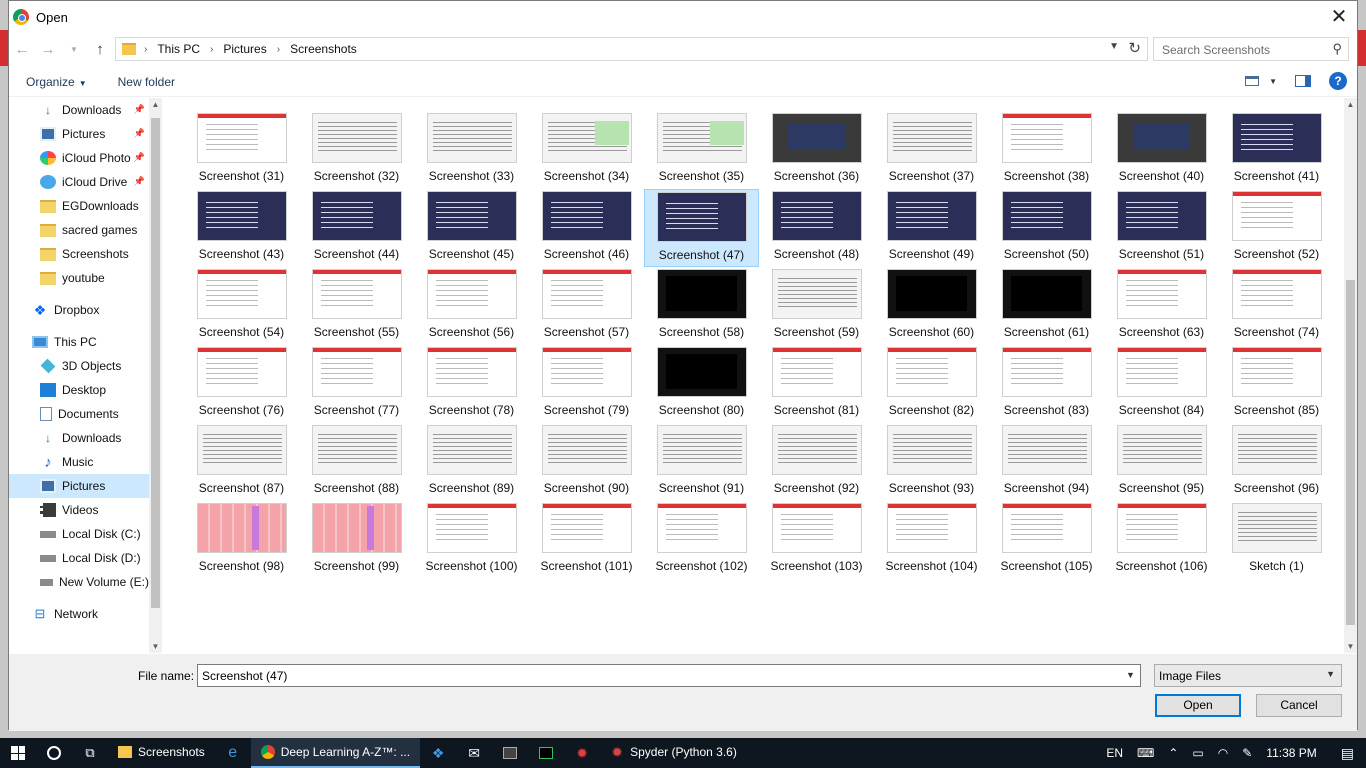 Image resolution: width=1366 pixels, height=768 pixels. I want to click on sidebar-item-network: ⊟ Network, so click(79, 614).